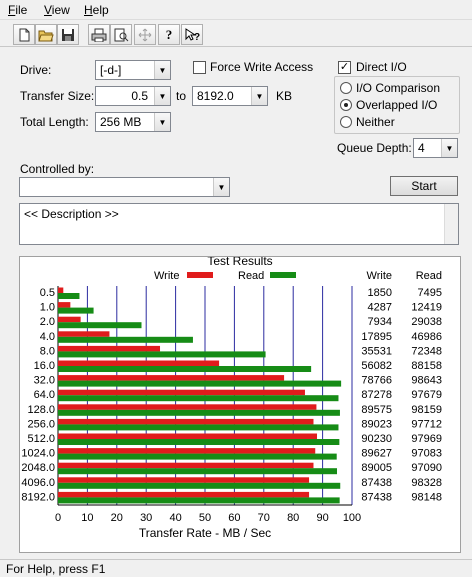 The image size is (472, 577). I want to click on drive-label: Drive:, so click(36, 70).